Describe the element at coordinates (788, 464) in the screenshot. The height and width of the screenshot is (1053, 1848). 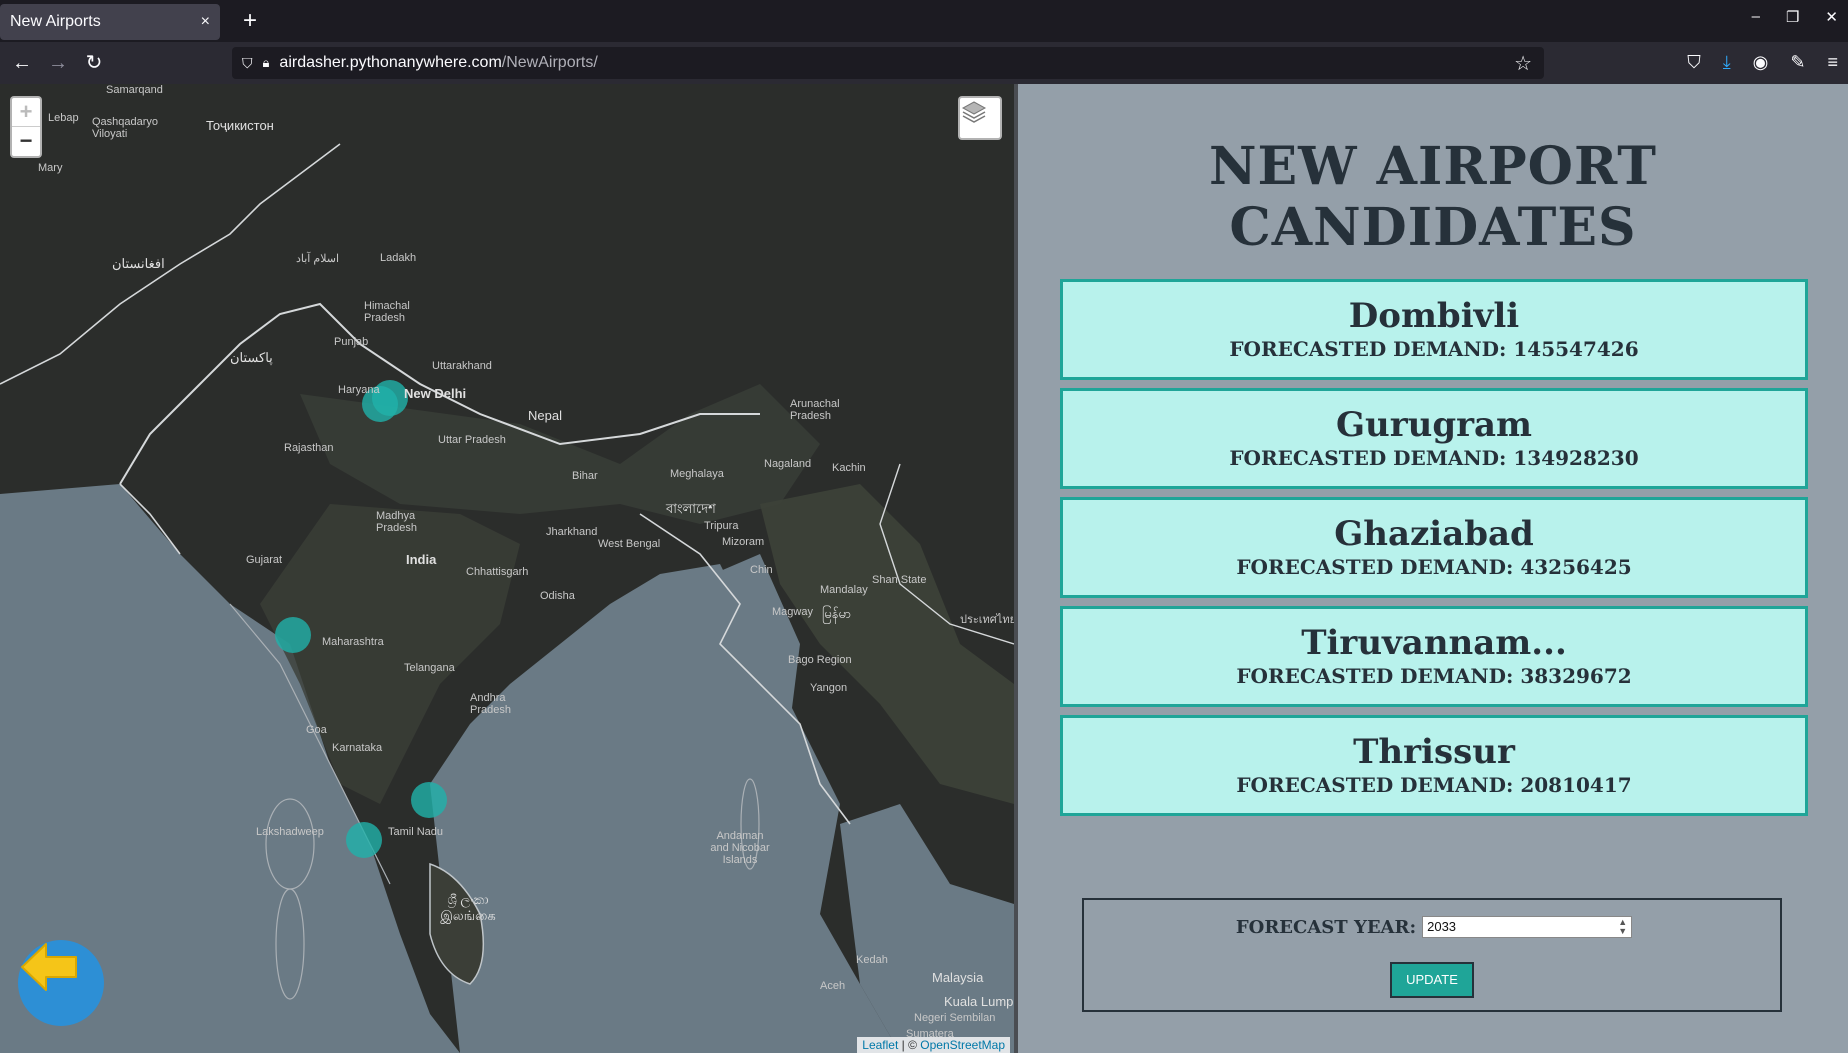
I see `map-label-nagaland: Nagaland` at that location.